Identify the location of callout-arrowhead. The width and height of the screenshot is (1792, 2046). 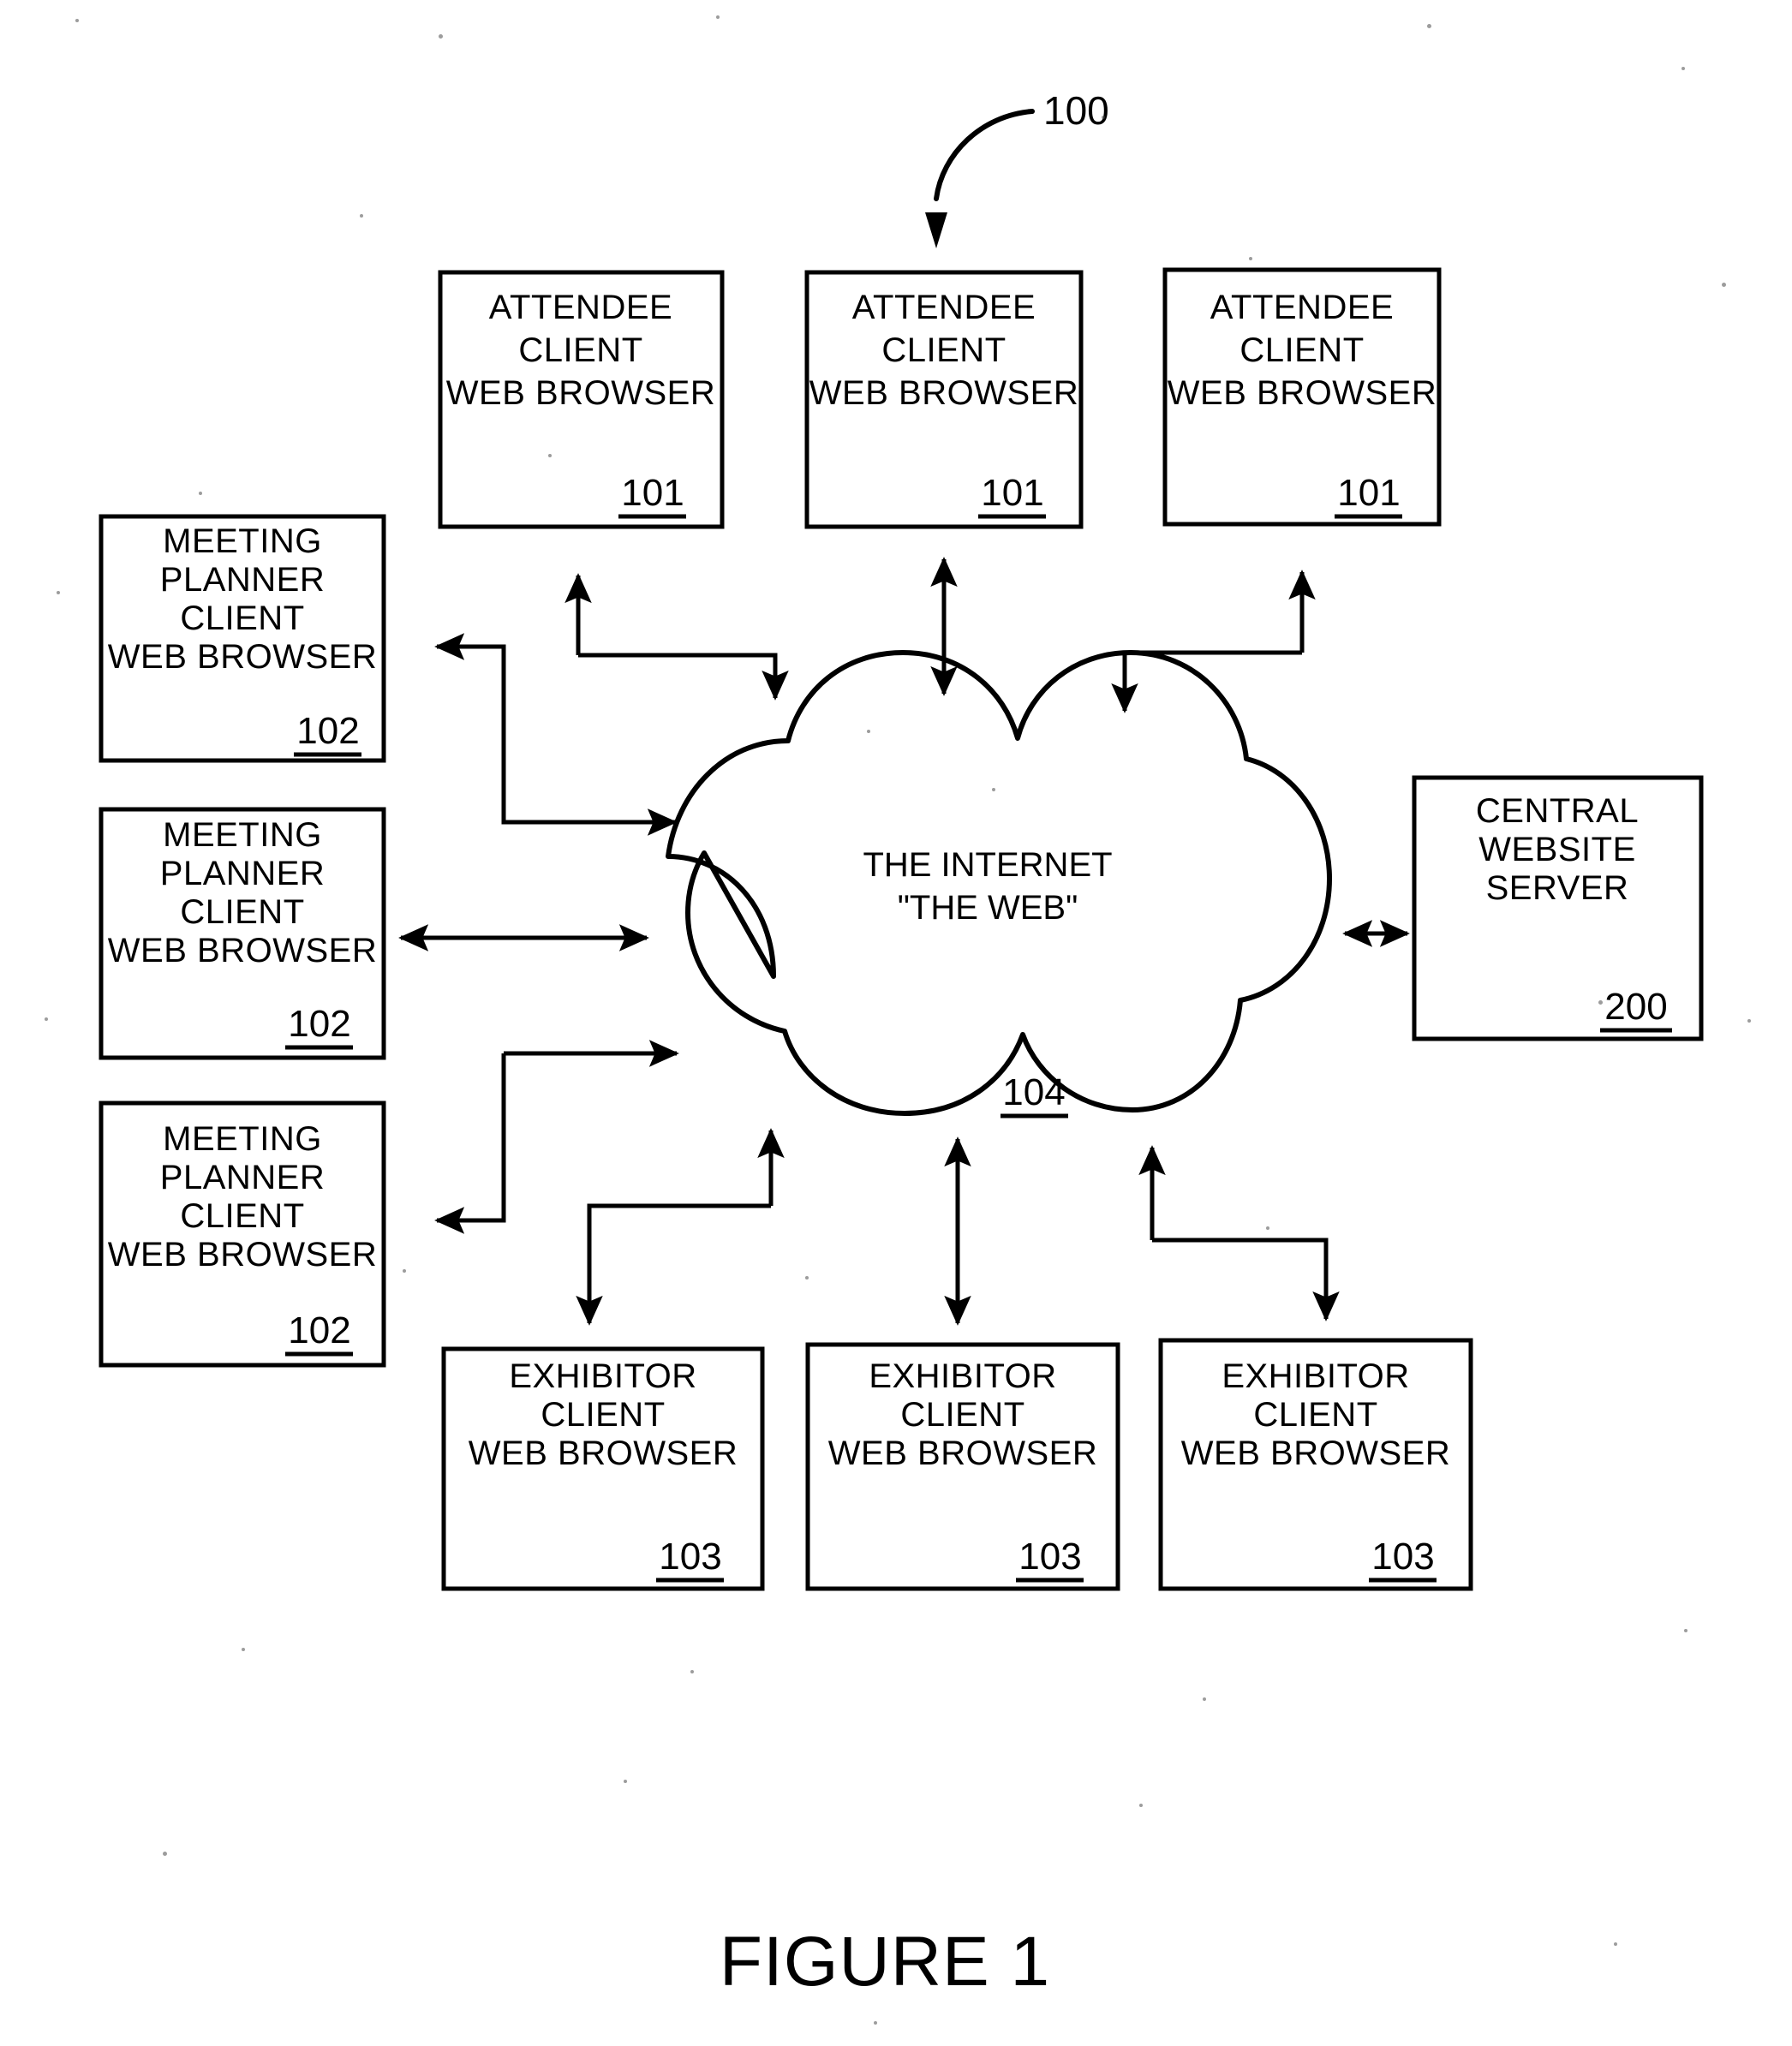
(936, 230).